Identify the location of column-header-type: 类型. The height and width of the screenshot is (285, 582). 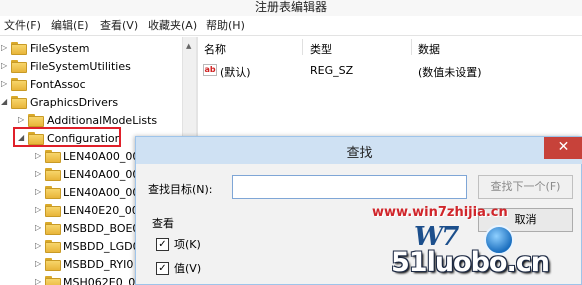
(321, 49).